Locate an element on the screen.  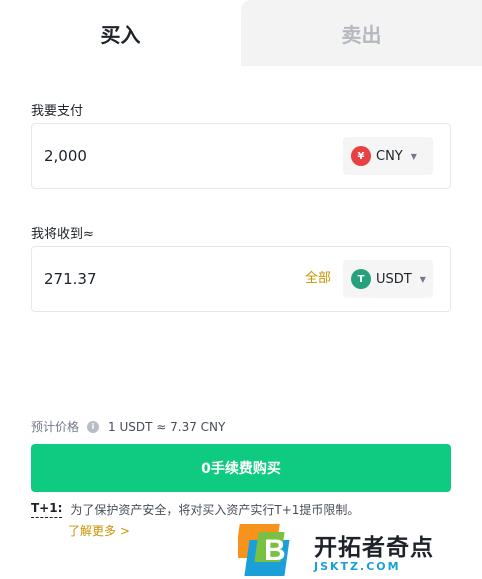
pay-currency-select: ¥ CNY ▼ is located at coordinates (388, 156).